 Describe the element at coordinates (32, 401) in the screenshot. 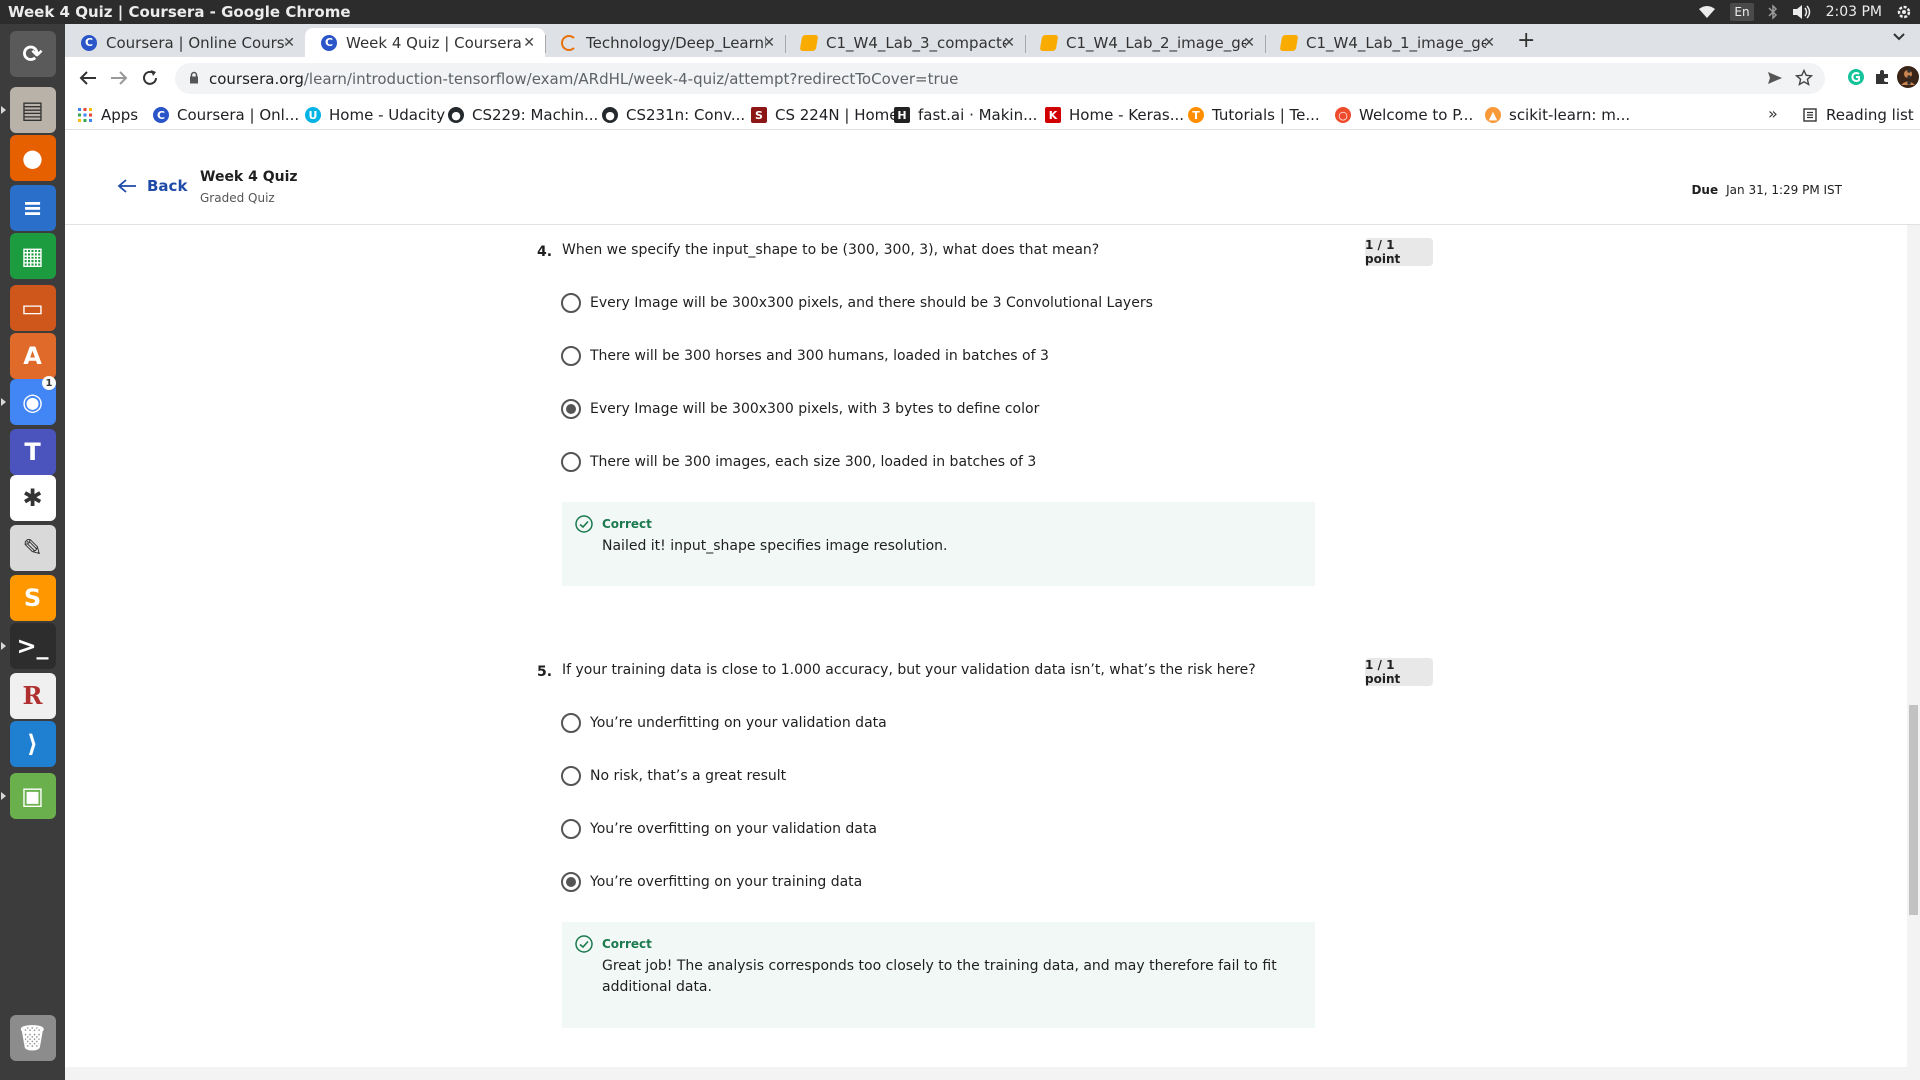

I see `dock-item-chrome: ◉ 1` at that location.